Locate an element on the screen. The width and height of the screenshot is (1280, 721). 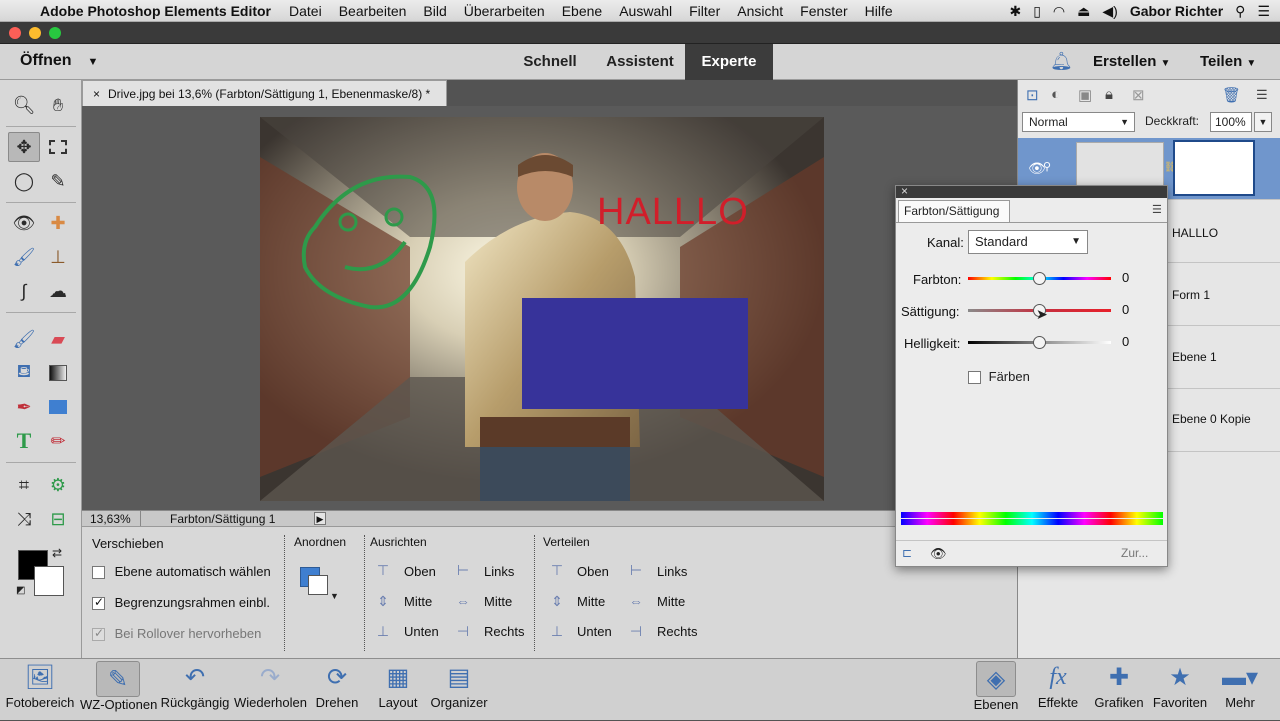
distribute-right-icon: ⊣ is located at coordinates (636, 631).